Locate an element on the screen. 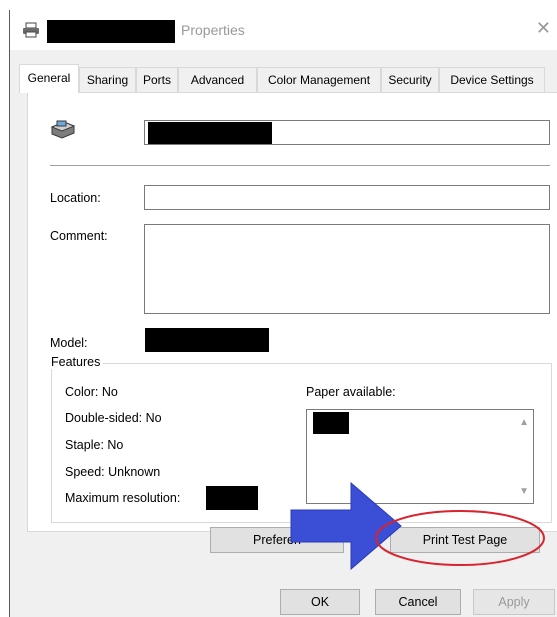 The height and width of the screenshot is (617, 557). features-legend: Features is located at coordinates (76, 362).